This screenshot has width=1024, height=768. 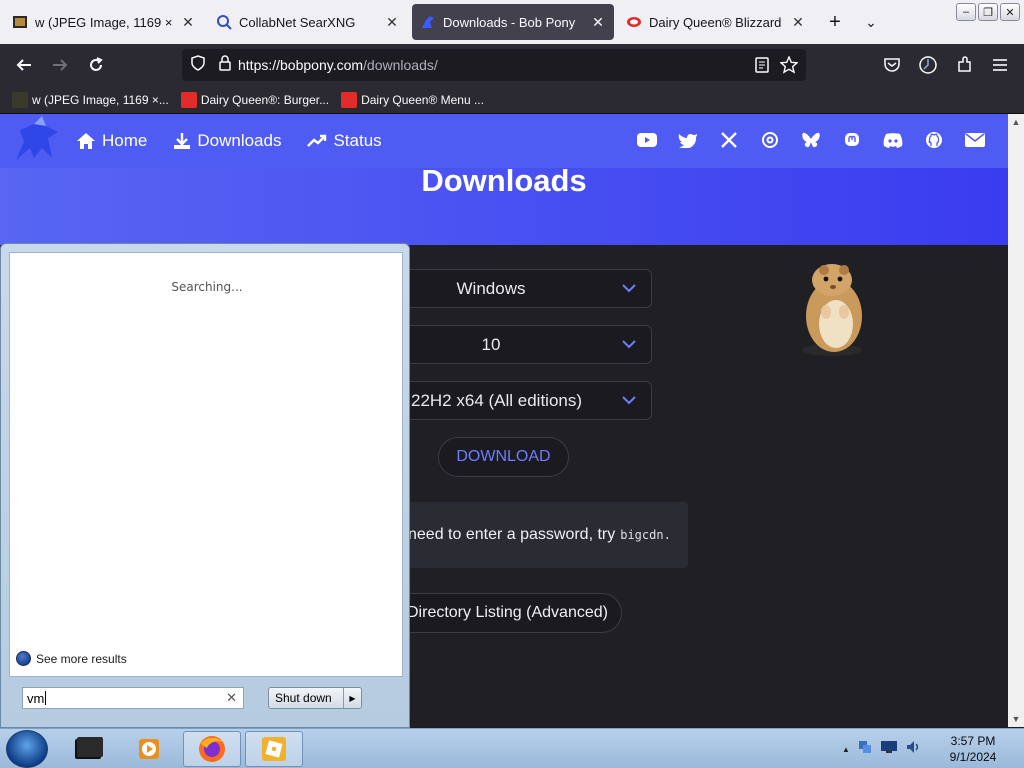 What do you see at coordinates (46, 698) in the screenshot?
I see `text-cursor` at bounding box center [46, 698].